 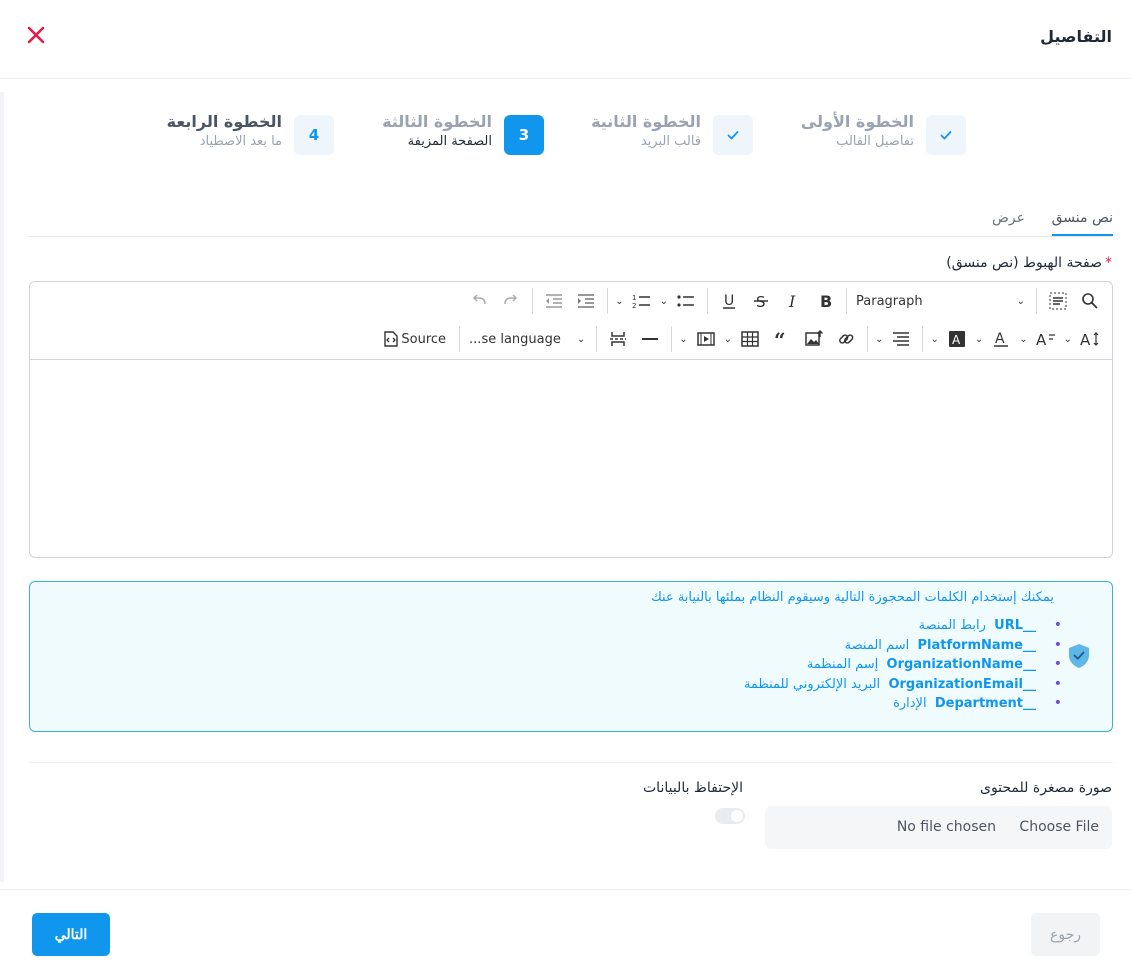 I want to click on list-item: __PlatformName اسم المنصة, so click(x=903, y=646).